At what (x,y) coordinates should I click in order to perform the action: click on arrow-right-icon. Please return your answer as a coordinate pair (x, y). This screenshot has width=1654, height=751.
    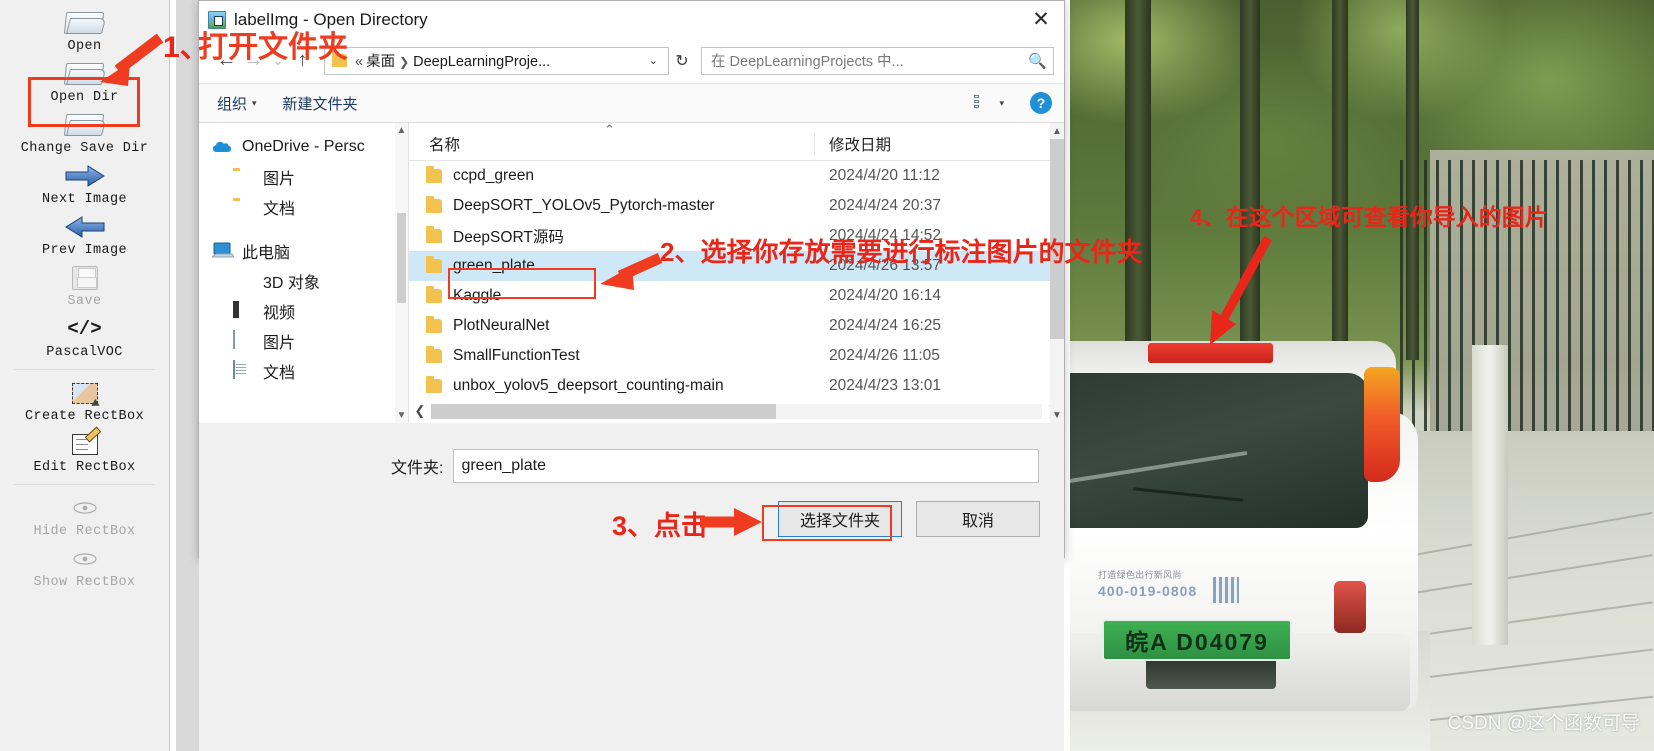
    Looking at the image, I should click on (85, 176).